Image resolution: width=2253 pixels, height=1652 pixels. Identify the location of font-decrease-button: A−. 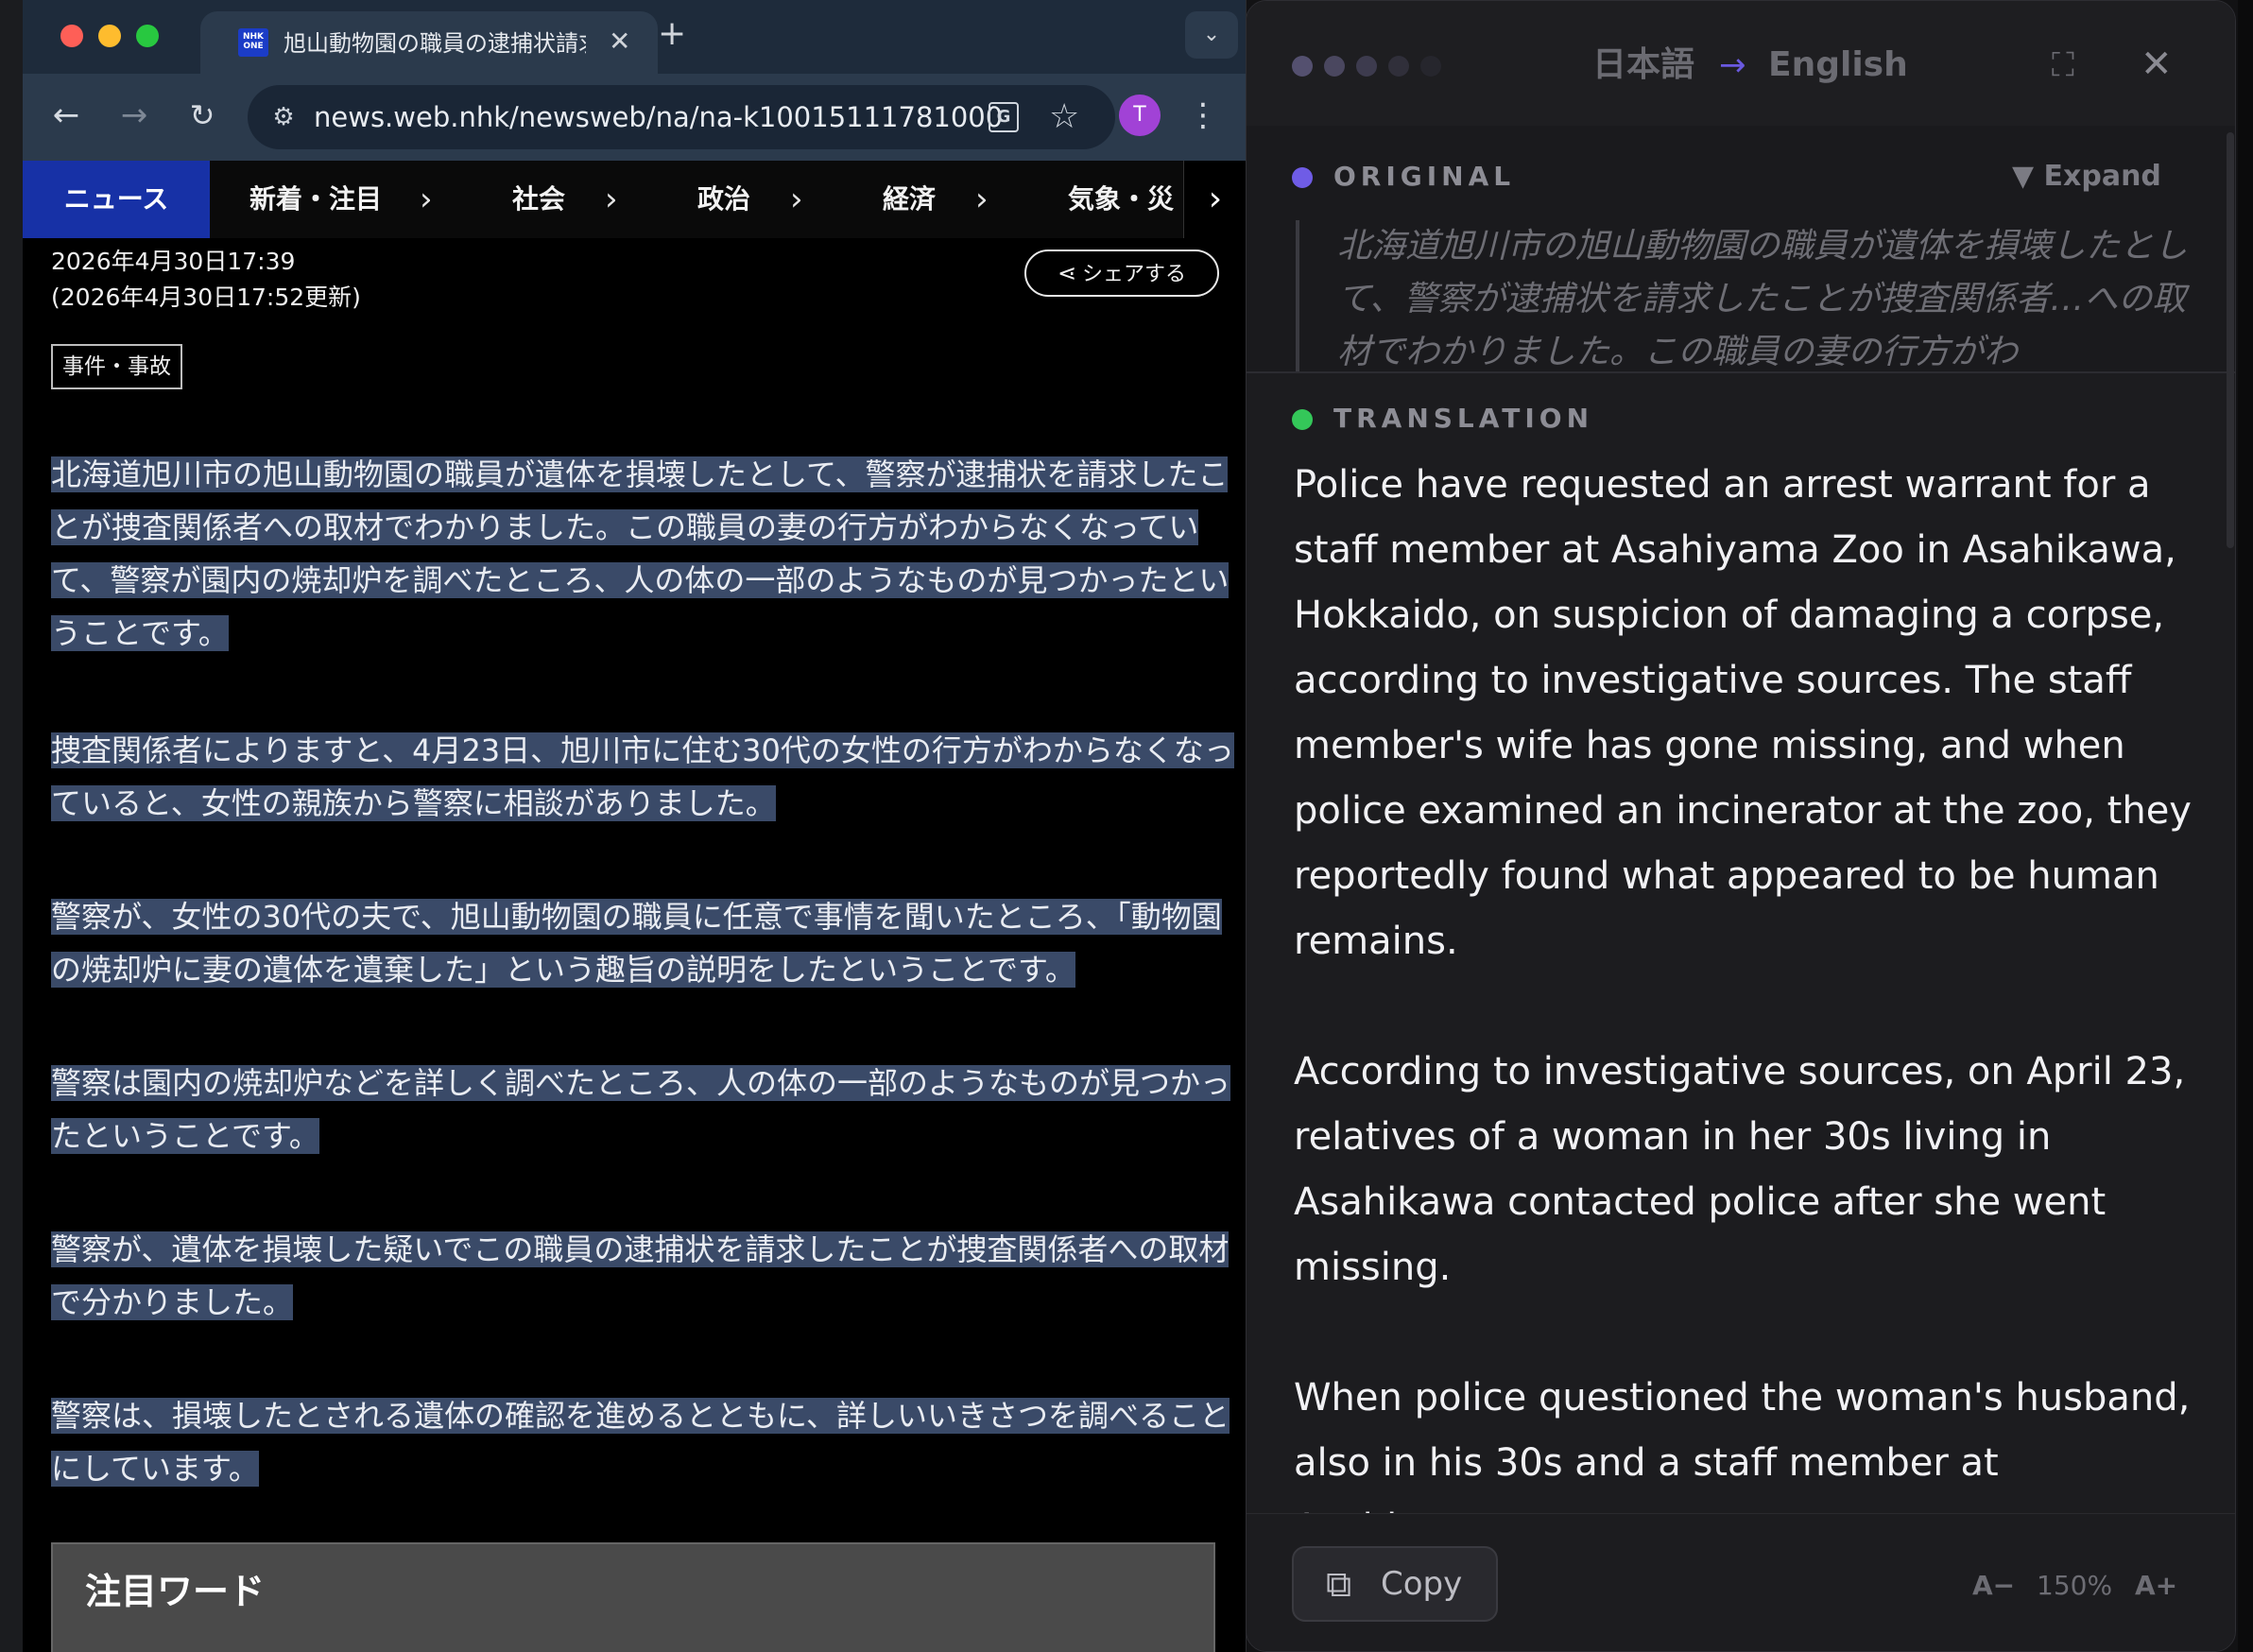
(1994, 1586).